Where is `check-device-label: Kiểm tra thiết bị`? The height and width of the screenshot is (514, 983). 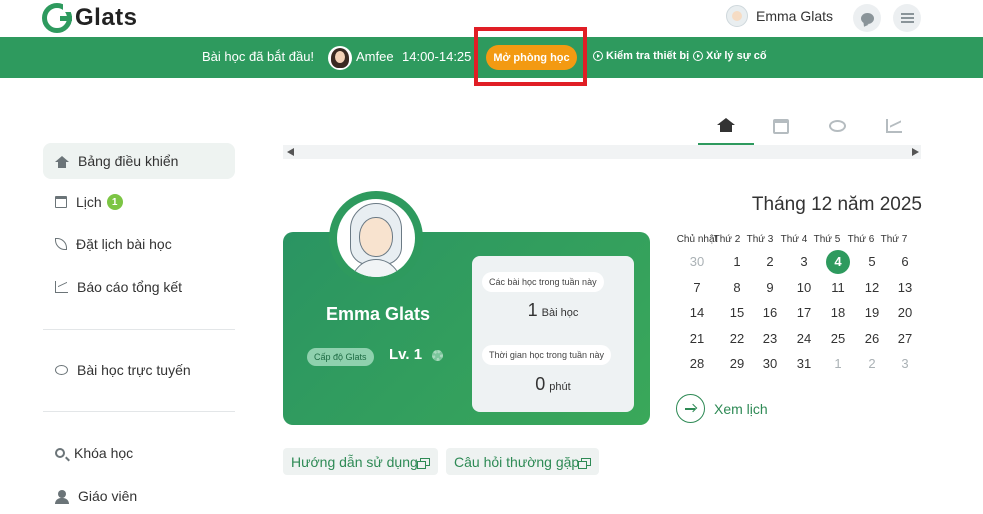
check-device-label: Kiểm tra thiết bị is located at coordinates (648, 56).